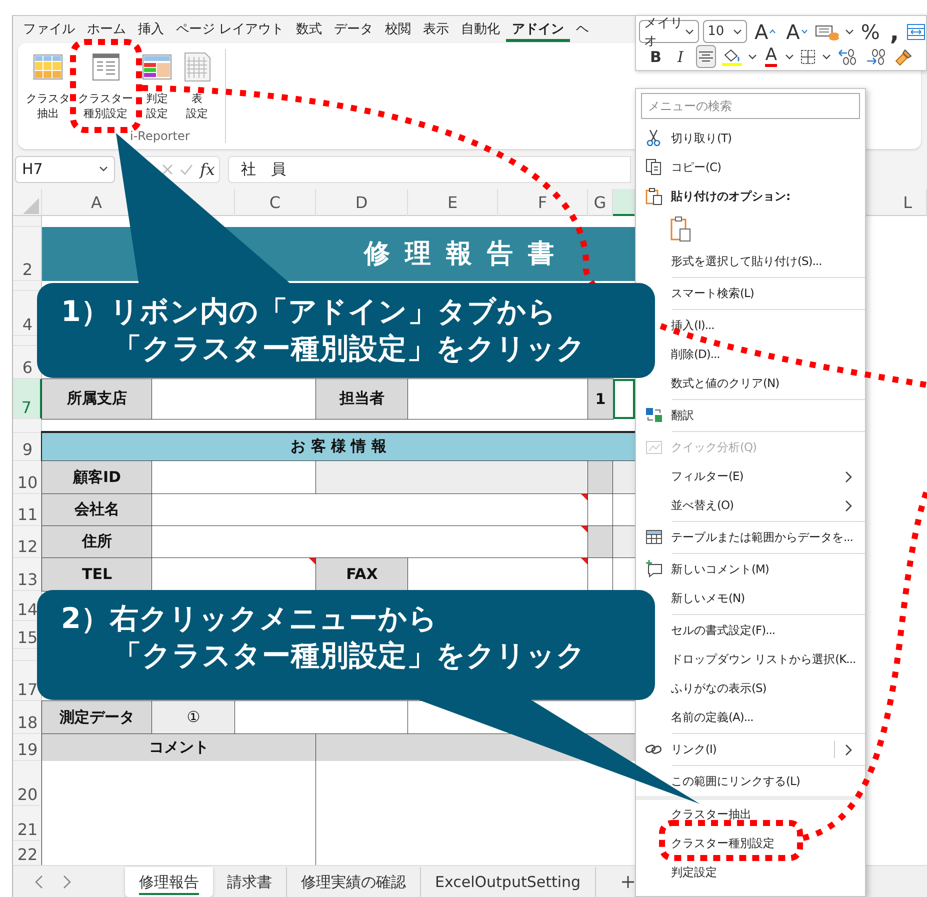  What do you see at coordinates (27, 610) in the screenshot?
I see `row-header: 14` at bounding box center [27, 610].